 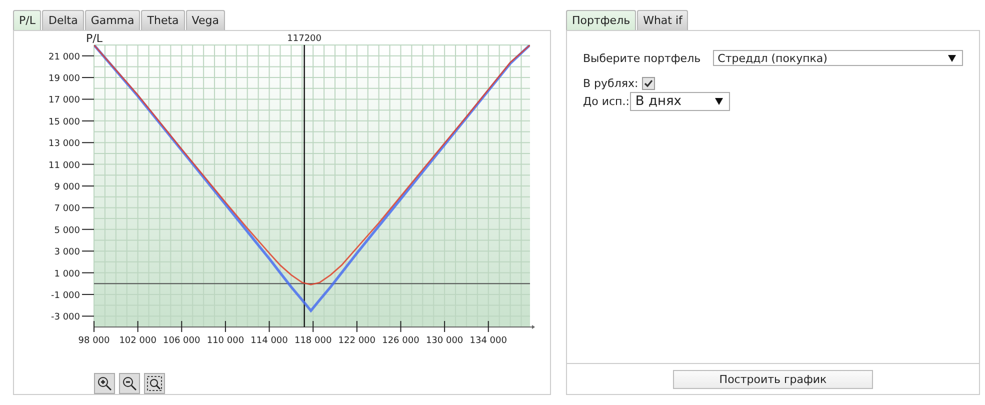 What do you see at coordinates (837, 58) in the screenshot?
I see `portfolio-select: Стреддл (покупка)` at bounding box center [837, 58].